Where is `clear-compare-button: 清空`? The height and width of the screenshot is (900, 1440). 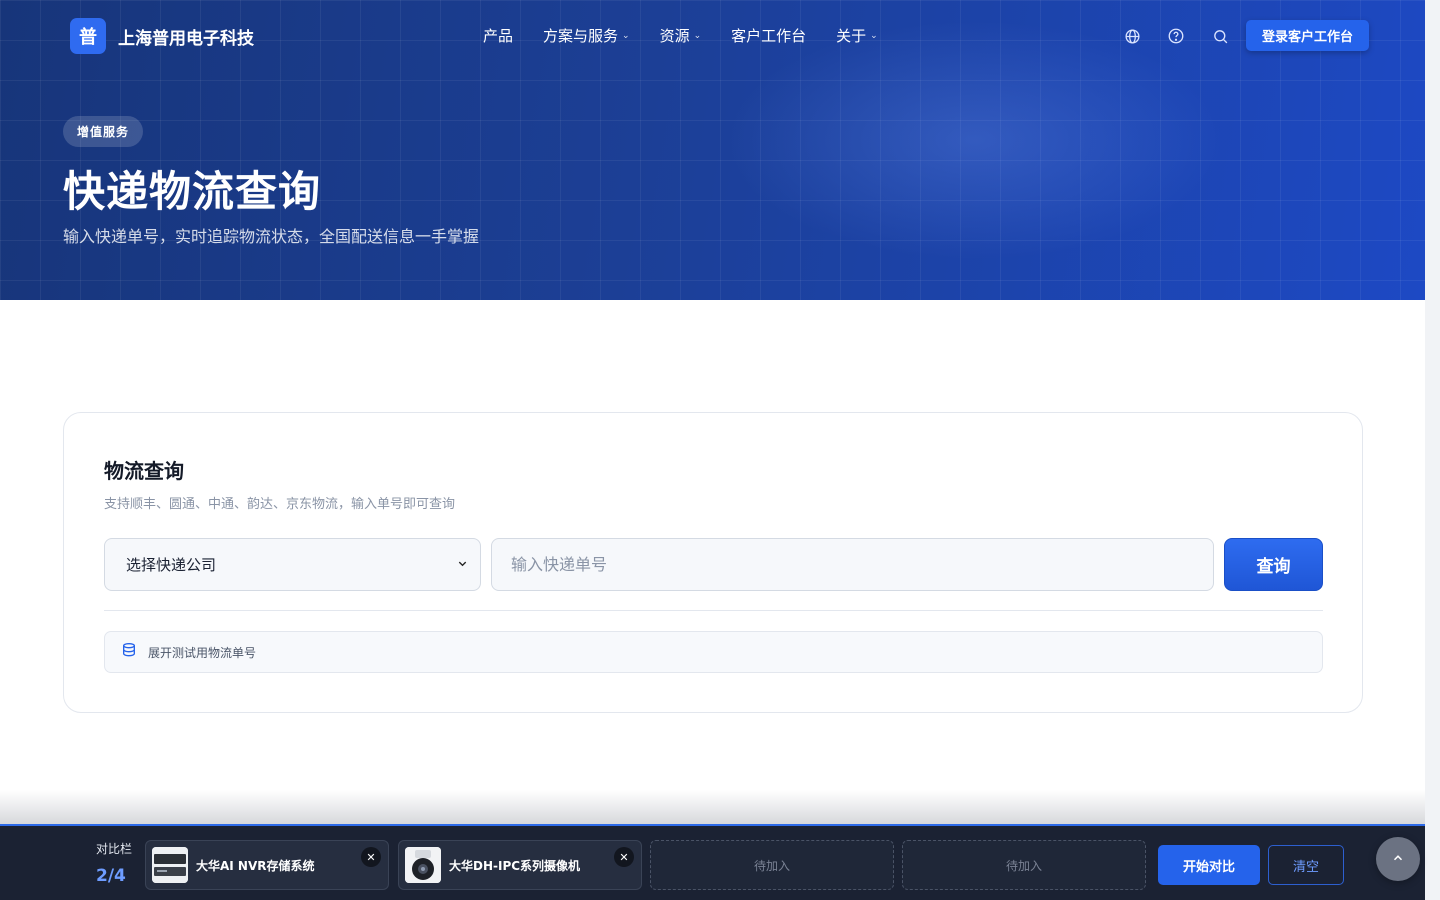 clear-compare-button: 清空 is located at coordinates (1306, 865).